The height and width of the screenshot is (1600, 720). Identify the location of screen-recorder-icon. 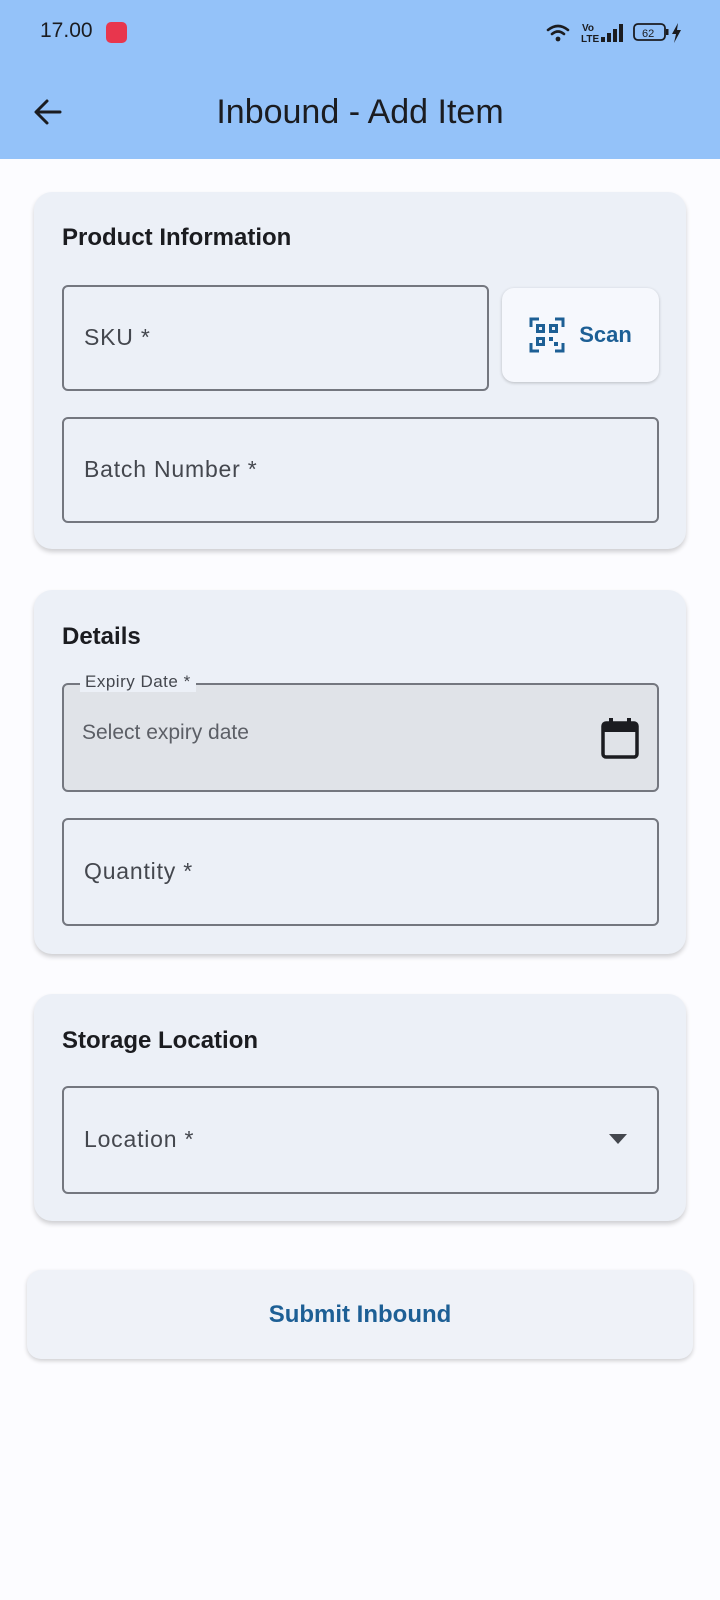
(116, 32).